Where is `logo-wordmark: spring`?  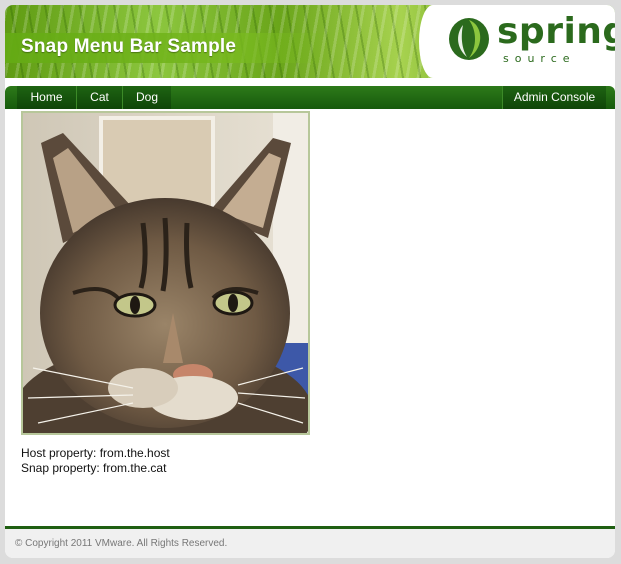 logo-wordmark: spring is located at coordinates (556, 31).